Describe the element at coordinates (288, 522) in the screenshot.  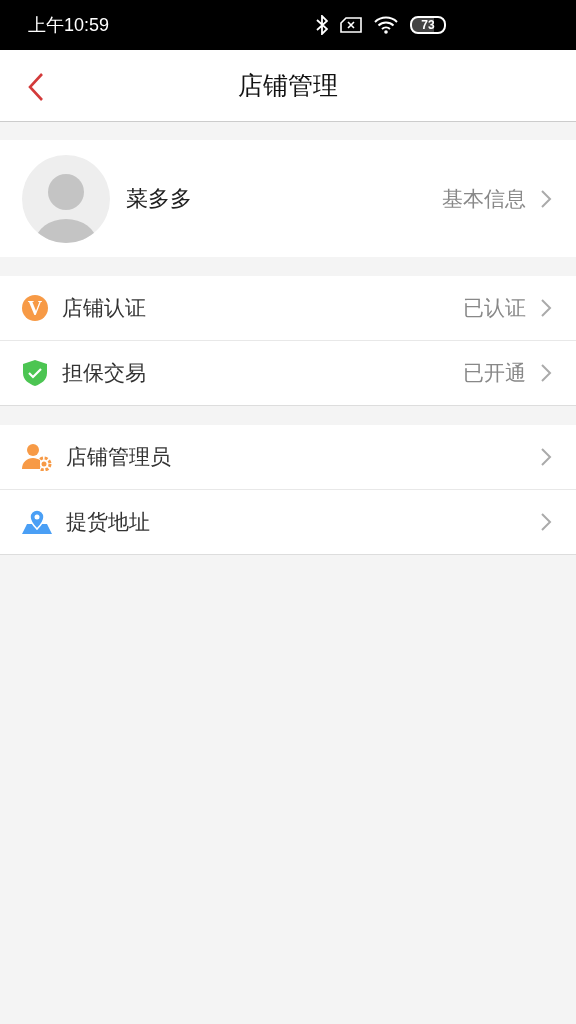
I see `menu-item: 提货地址` at that location.